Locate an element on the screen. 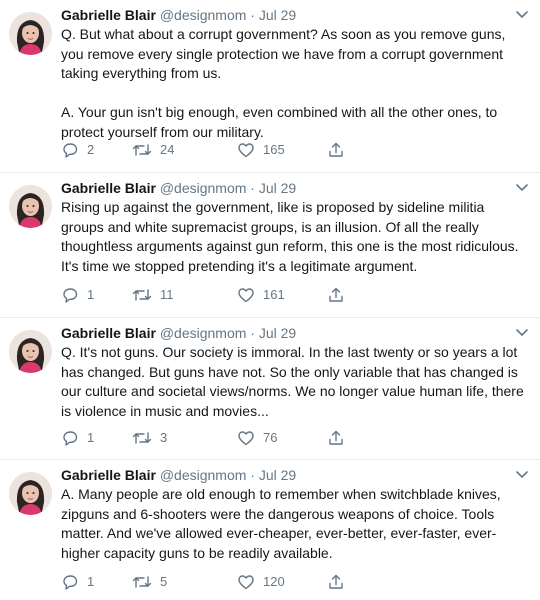  retweet-button: 11 is located at coordinates (153, 295).